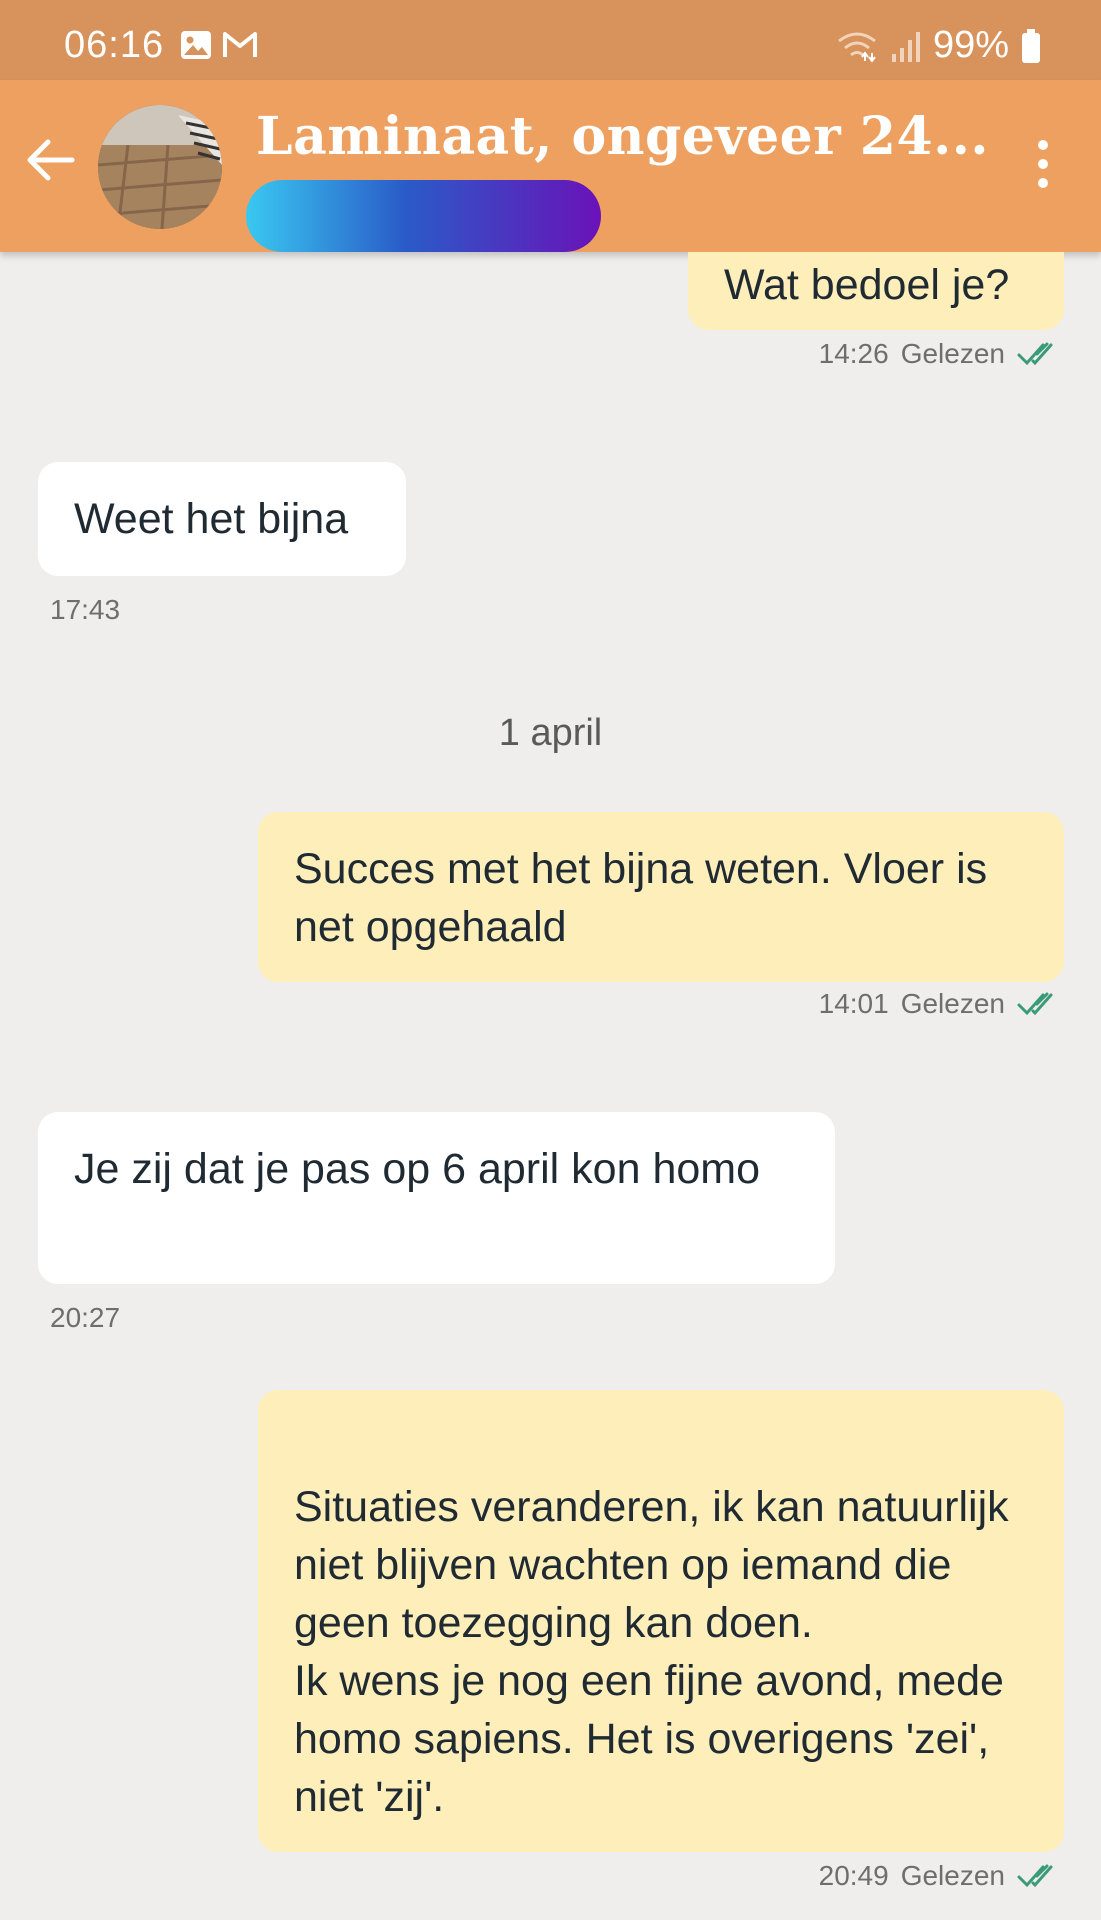  I want to click on incoming-message: Je zij dat je pas op 6 april kon homo, so click(436, 1198).